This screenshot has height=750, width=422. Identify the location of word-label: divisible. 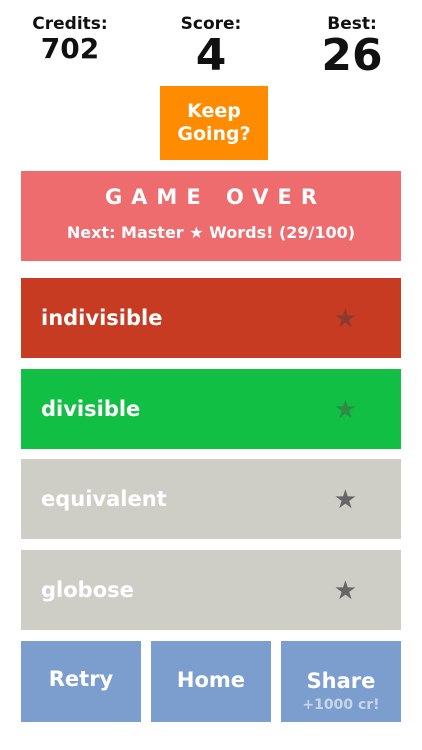
(91, 409).